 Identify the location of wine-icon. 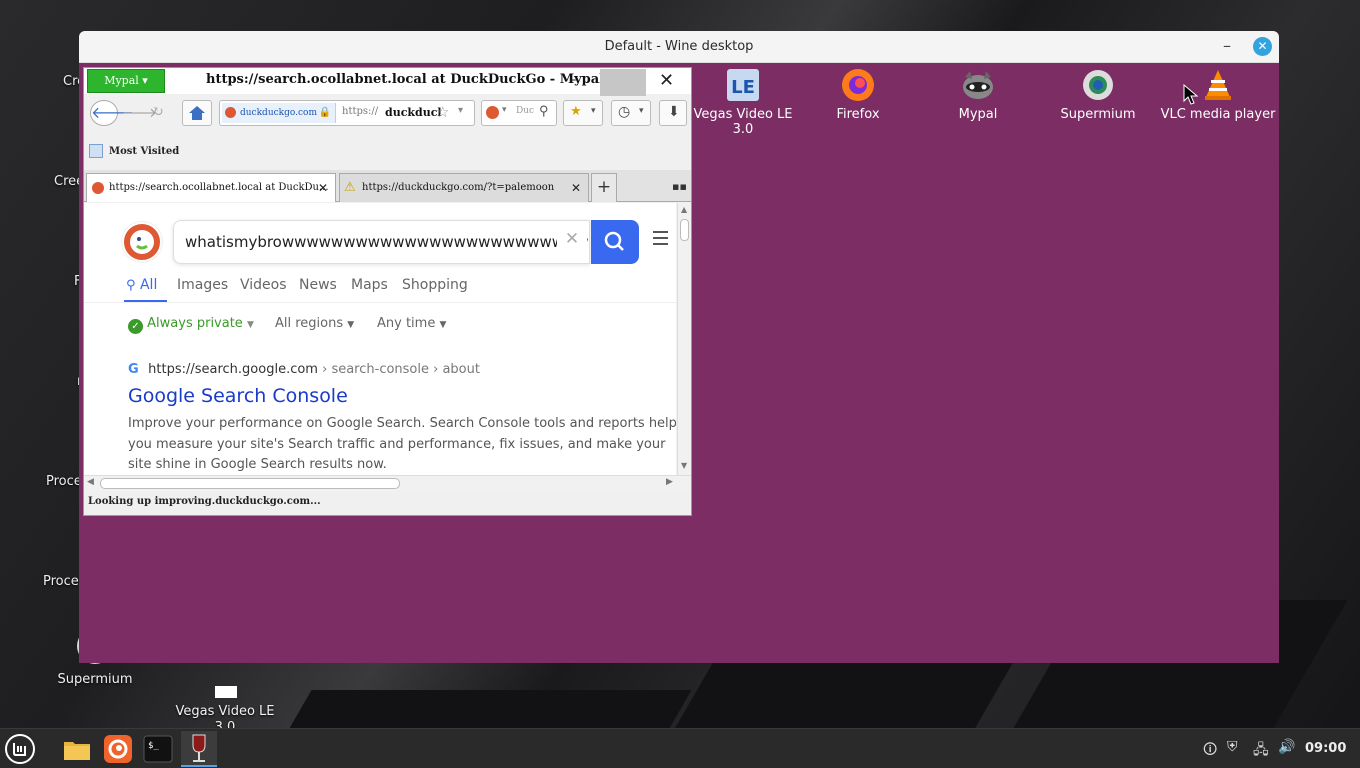
(199, 749).